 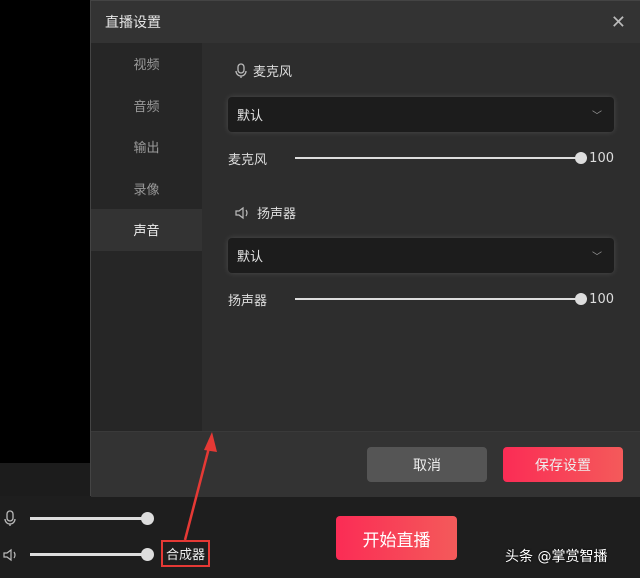 I want to click on speaker-device-select: 默认 ﹀, so click(x=421, y=255).